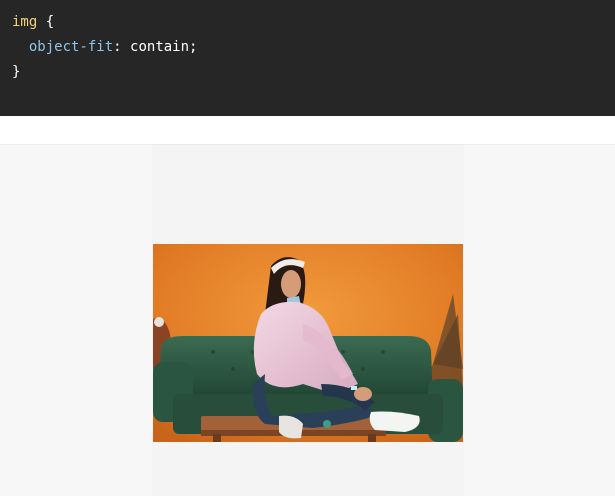 This screenshot has height=496, width=615. Describe the element at coordinates (313, 47) in the screenshot. I see `code-line-declaration: object-fit: contain;` at that location.